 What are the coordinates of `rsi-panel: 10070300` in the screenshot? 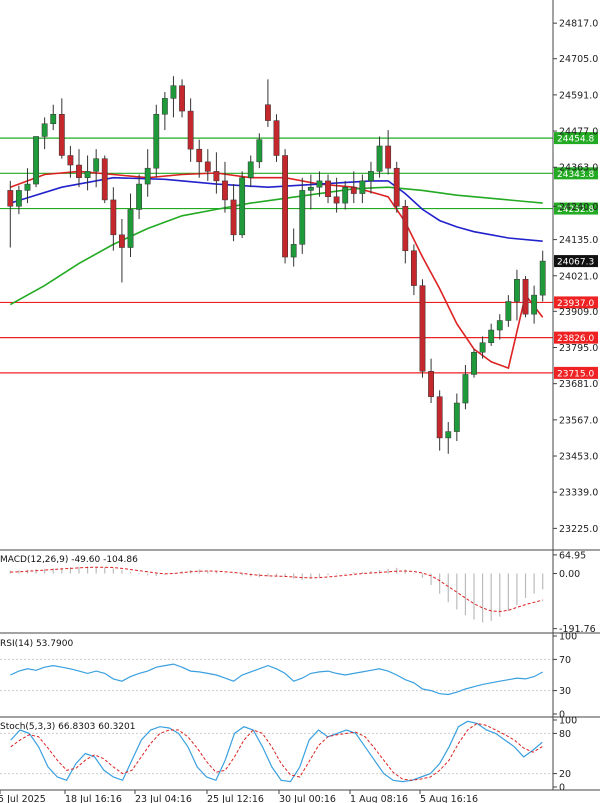 It's located at (288, 676).